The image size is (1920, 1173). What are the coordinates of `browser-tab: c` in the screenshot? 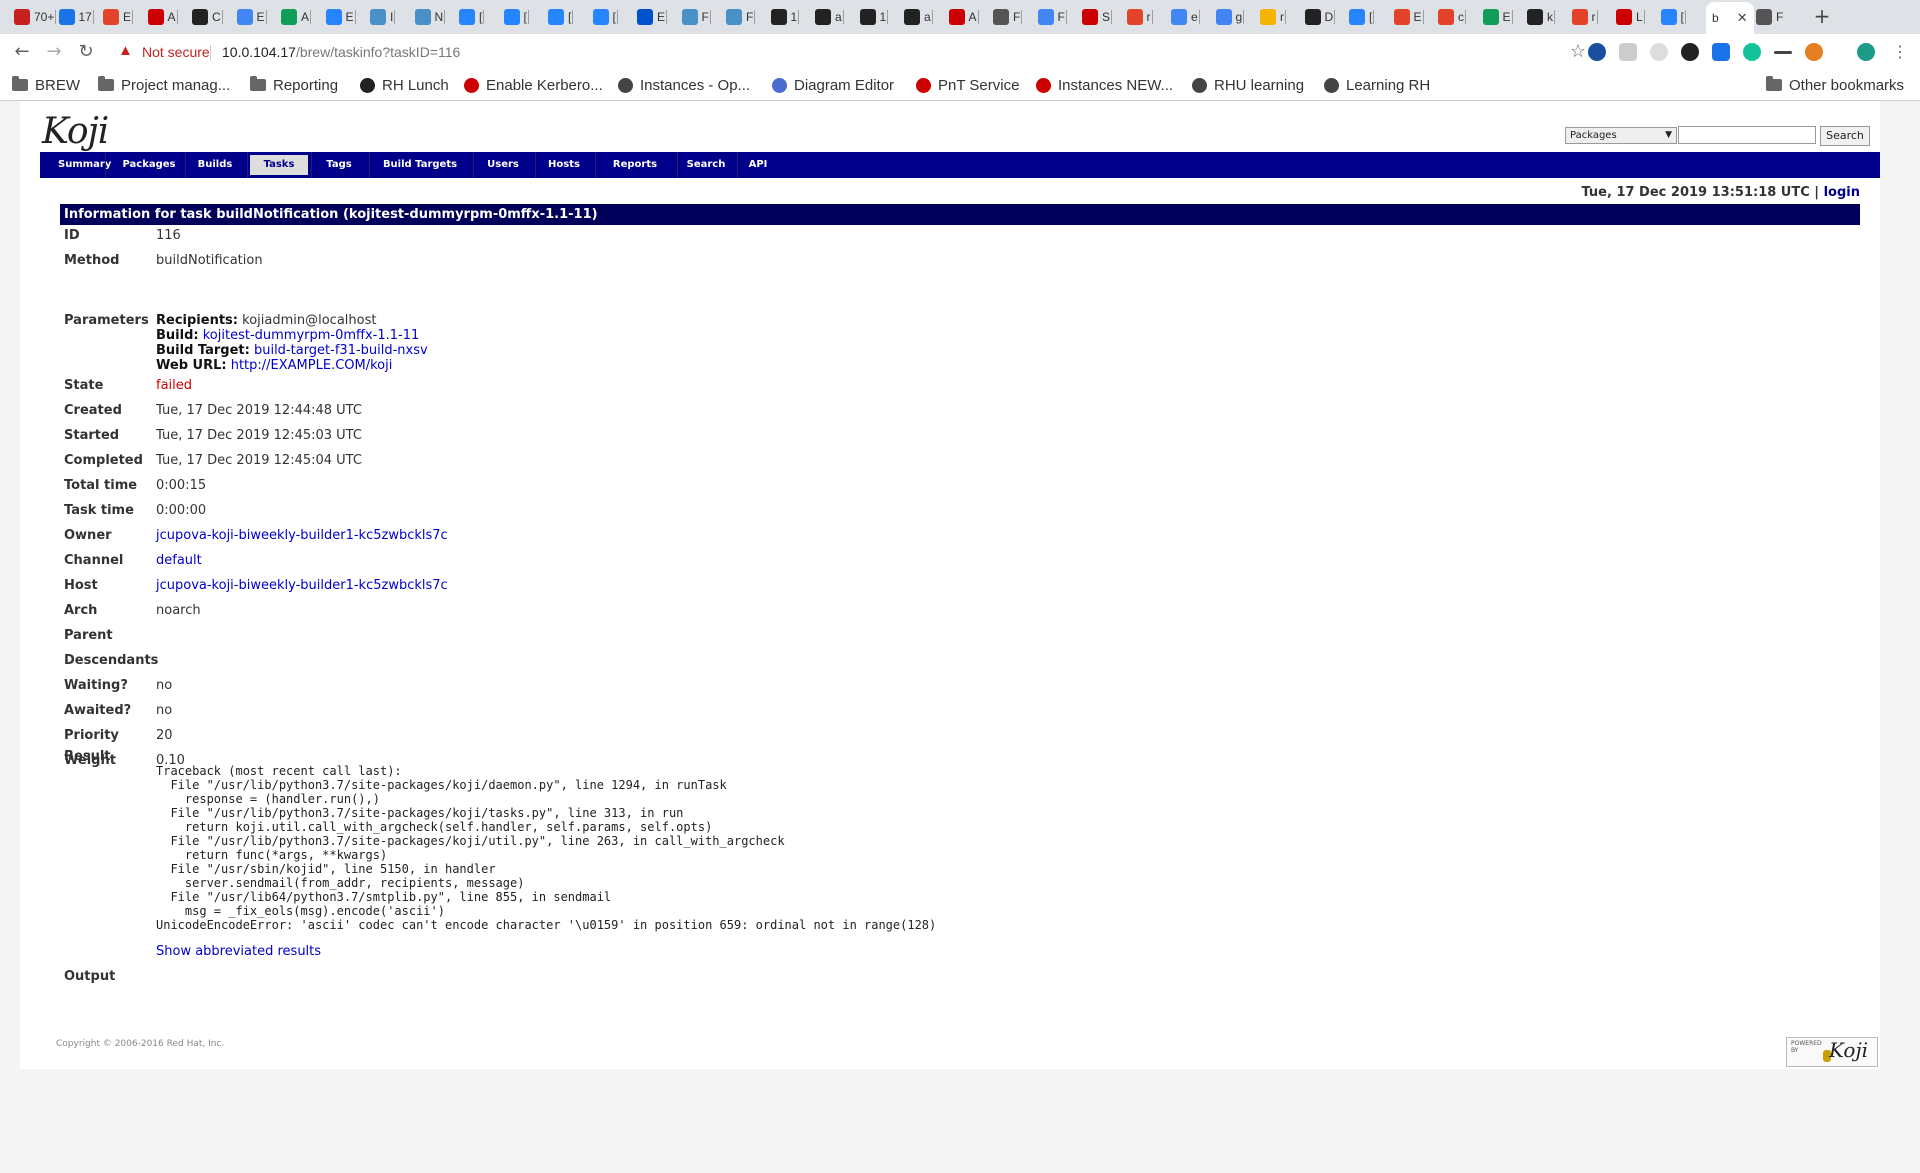 It's located at (1452, 17).